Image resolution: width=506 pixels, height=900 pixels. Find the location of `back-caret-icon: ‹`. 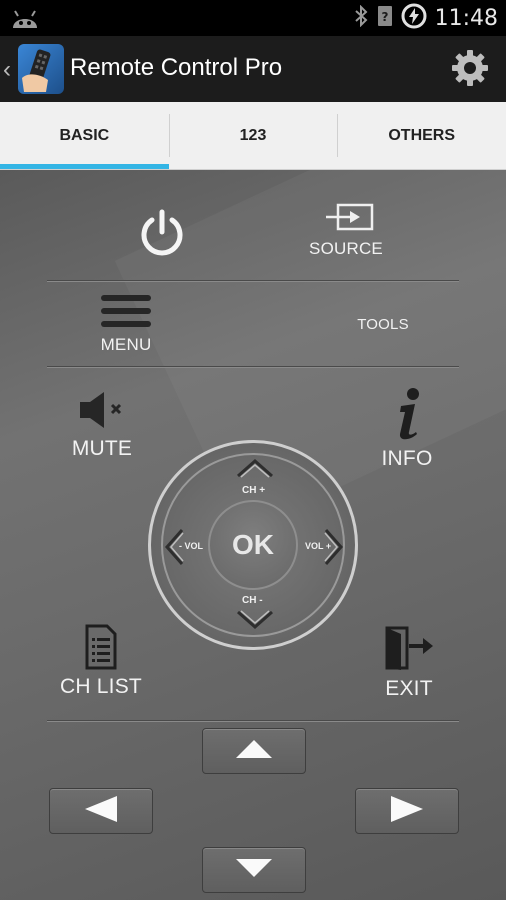

back-caret-icon: ‹ is located at coordinates (7, 70).